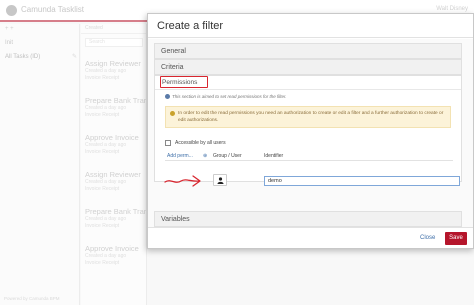 The image size is (474, 305). Describe the element at coordinates (180, 82) in the screenshot. I see `permissions-panel-title: Permissions` at that location.